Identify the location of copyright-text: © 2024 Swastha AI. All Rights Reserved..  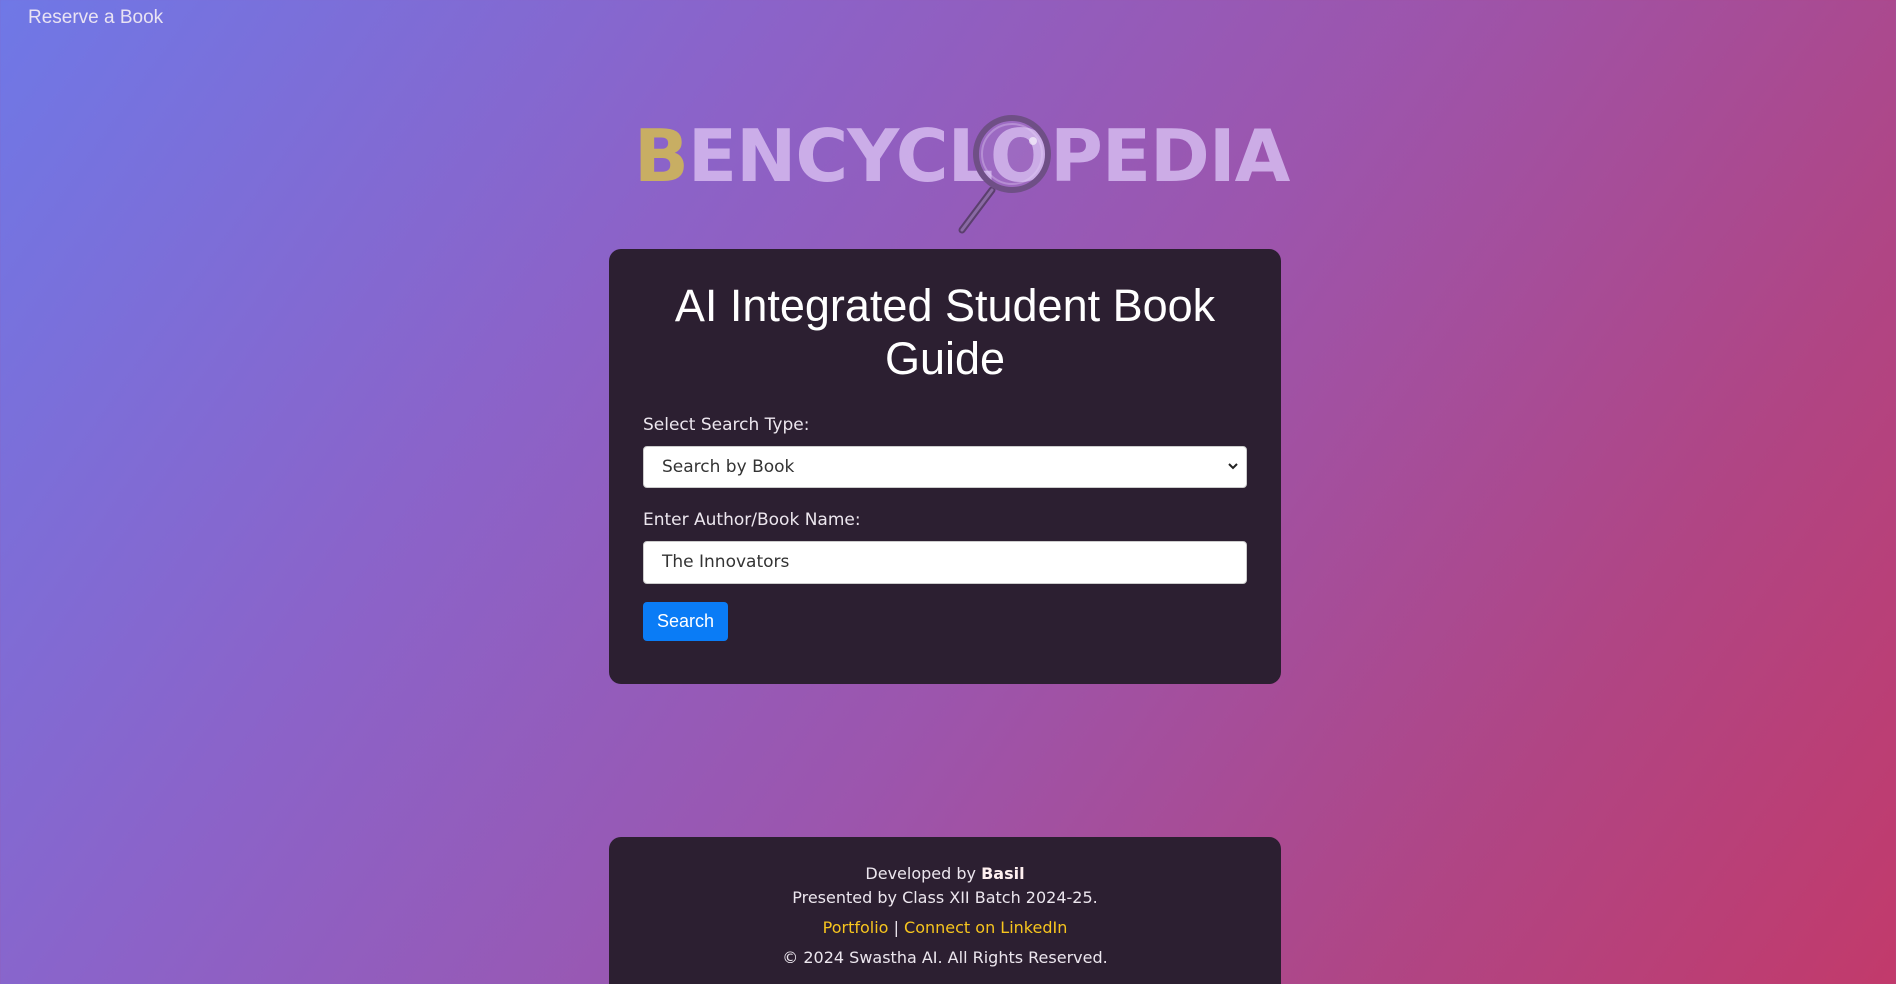
(945, 957).